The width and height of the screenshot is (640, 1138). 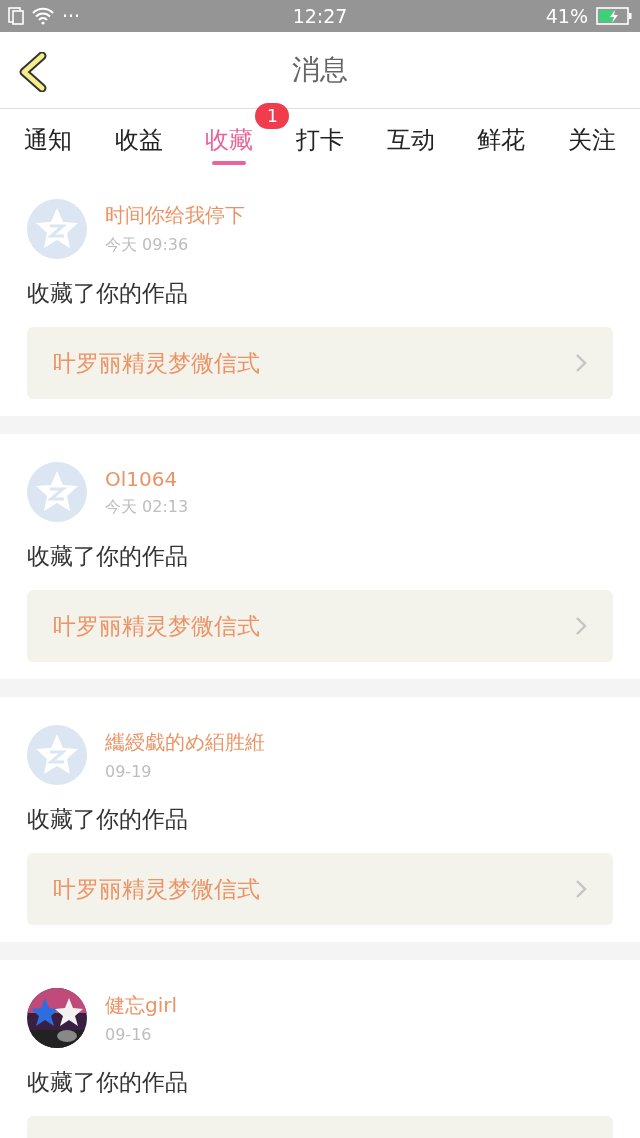 I want to click on user-name: 健忘girl, so click(x=141, y=1005).